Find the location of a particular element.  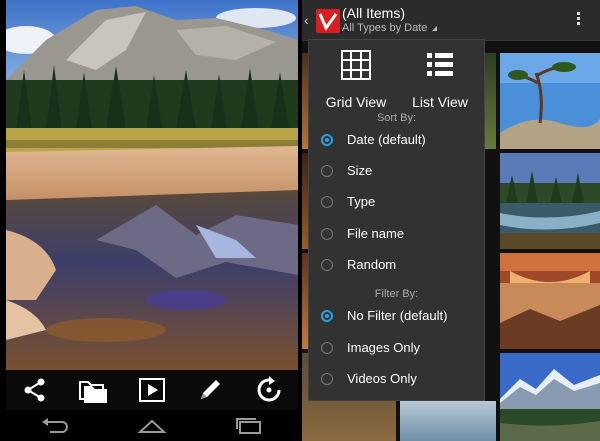

system-nav-bar is located at coordinates (152, 425).